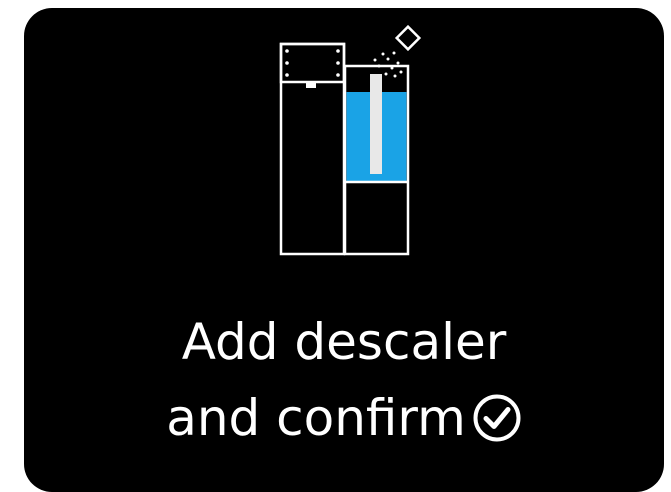  What do you see at coordinates (316, 418) in the screenshot?
I see `instruction-line-2-text: and confirm` at bounding box center [316, 418].